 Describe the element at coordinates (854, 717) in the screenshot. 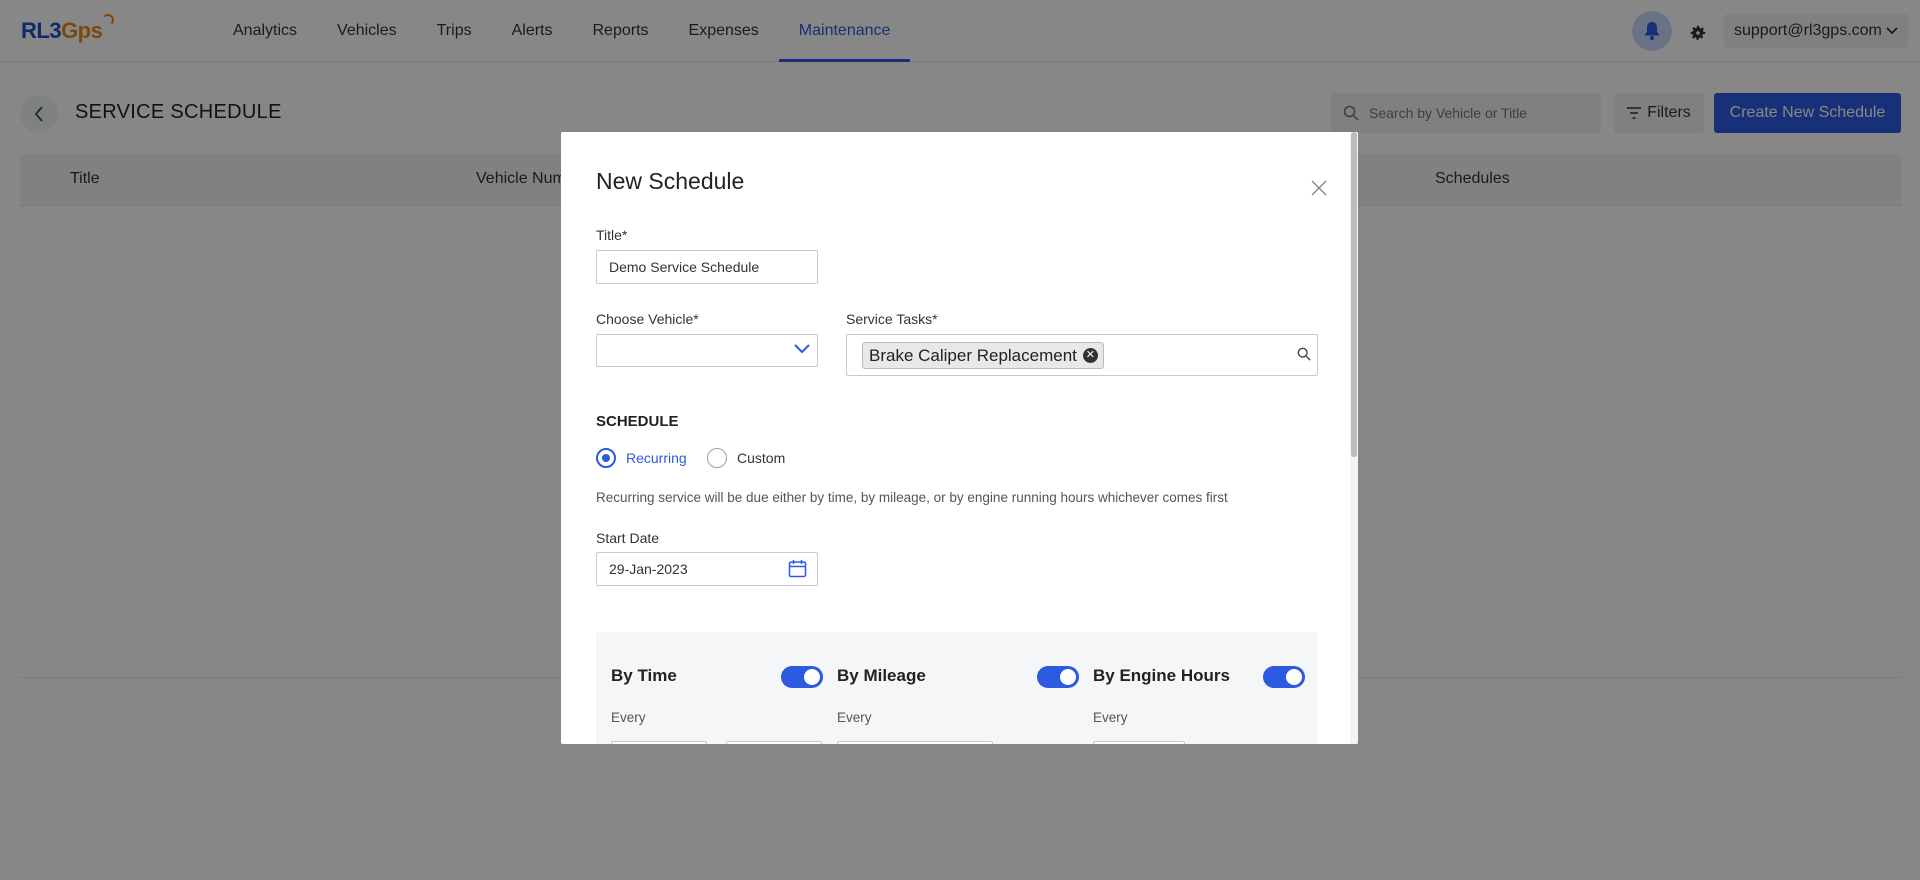

I see `by-mileage-every-label: Every` at that location.